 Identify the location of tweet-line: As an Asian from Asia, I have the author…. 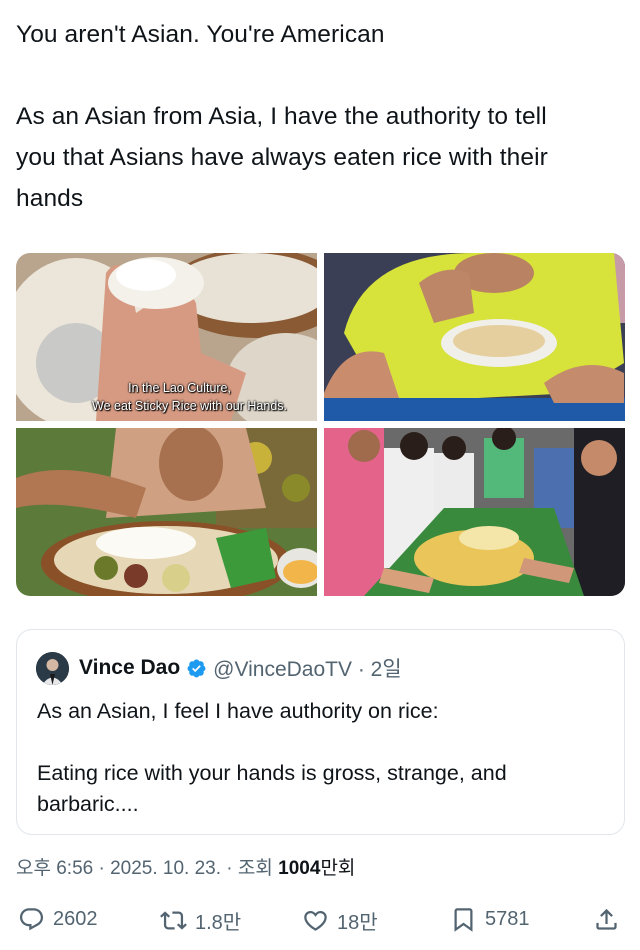
(281, 116).